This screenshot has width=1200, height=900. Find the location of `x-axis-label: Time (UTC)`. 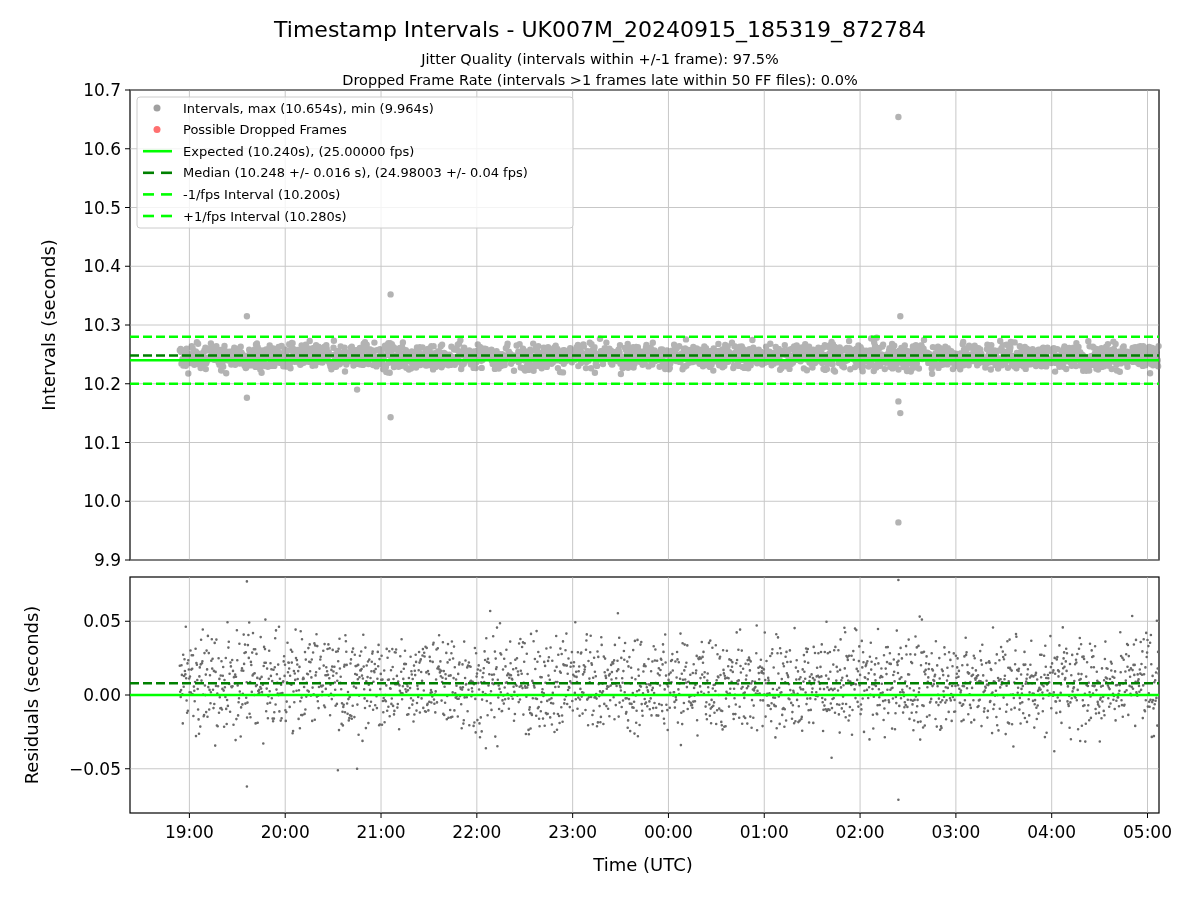

x-axis-label: Time (UTC) is located at coordinates (643, 864).